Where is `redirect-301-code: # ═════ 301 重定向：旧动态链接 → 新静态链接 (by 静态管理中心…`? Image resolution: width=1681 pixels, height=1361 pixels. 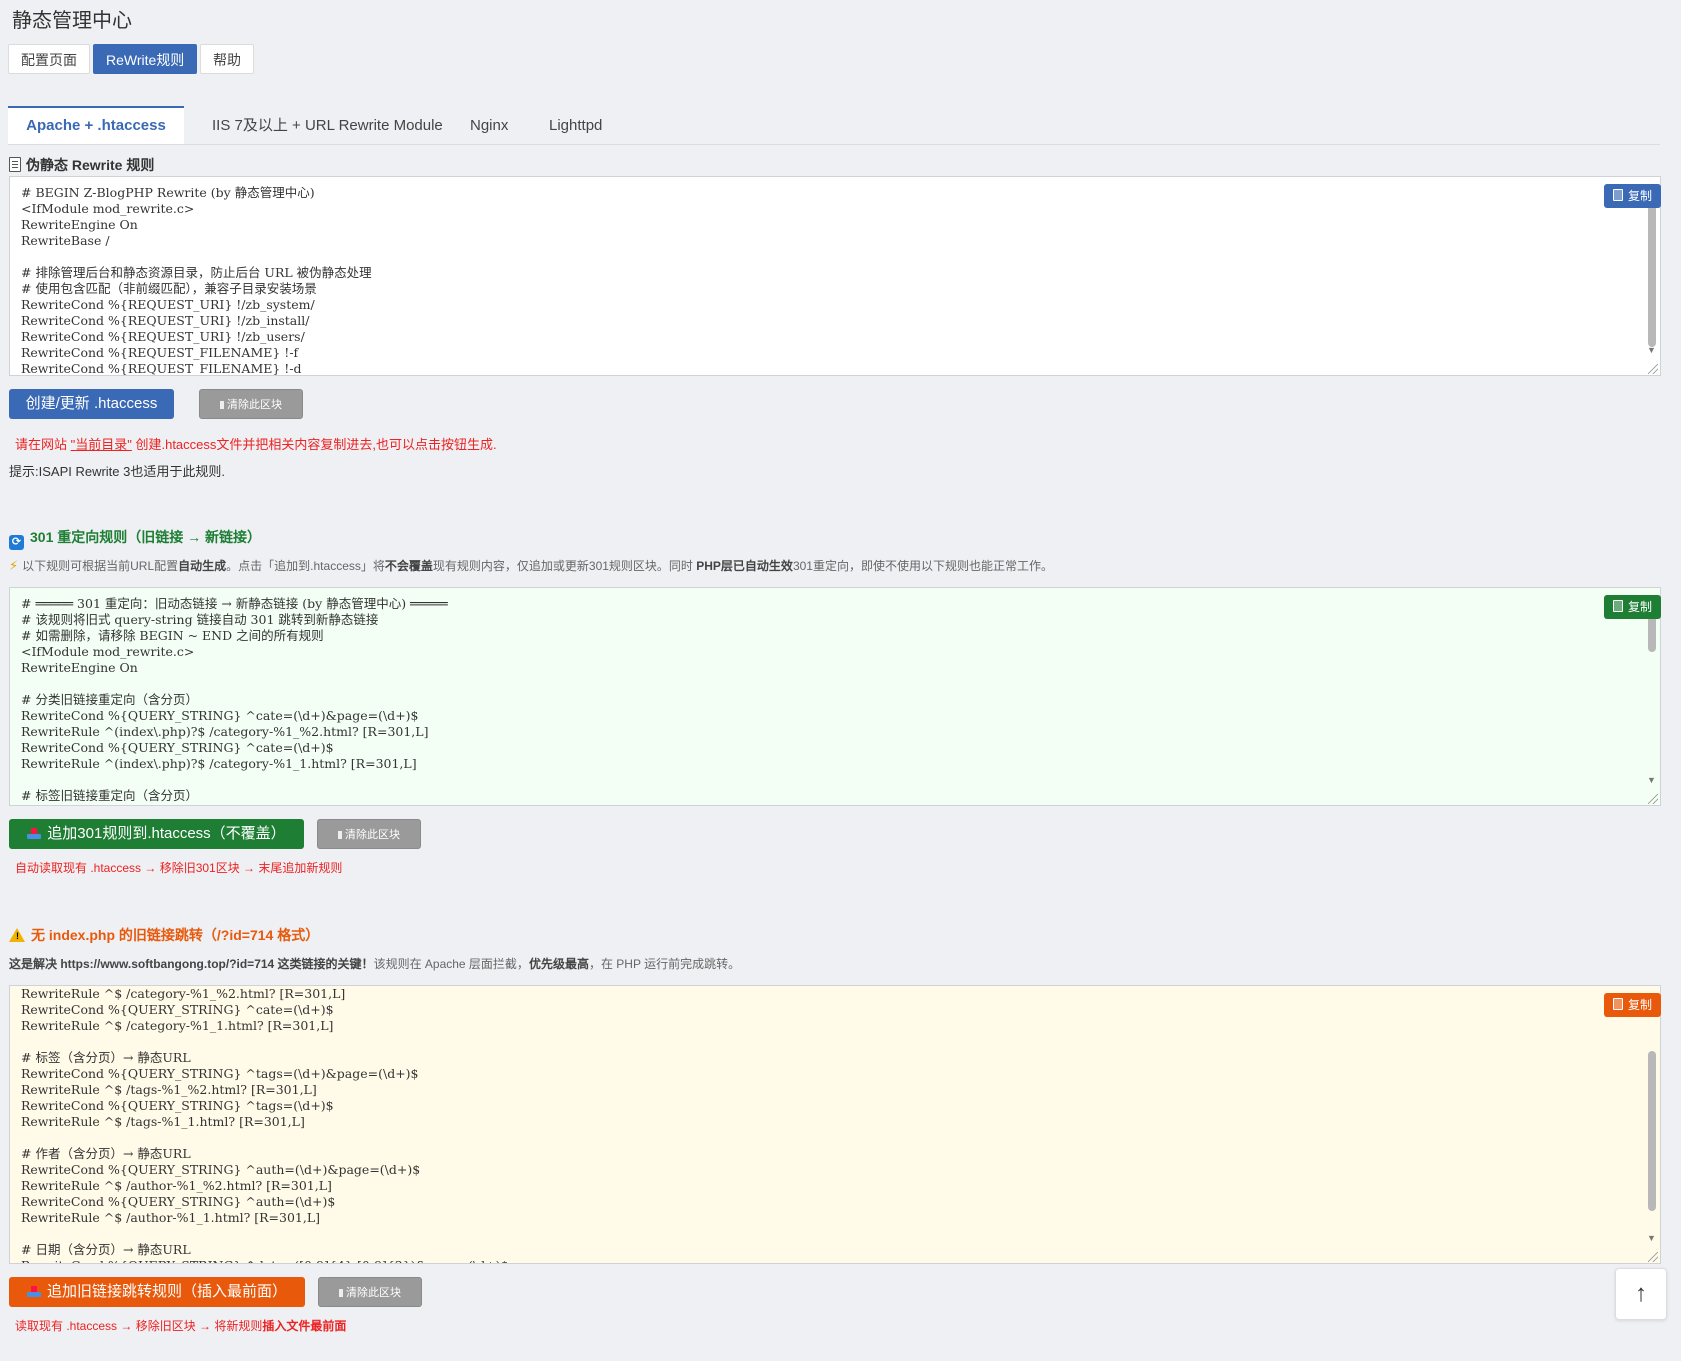
redirect-301-code: # ═════ 301 重定向：旧动态链接 → 新静态链接 (by 静态管理中心… is located at coordinates (234, 699).